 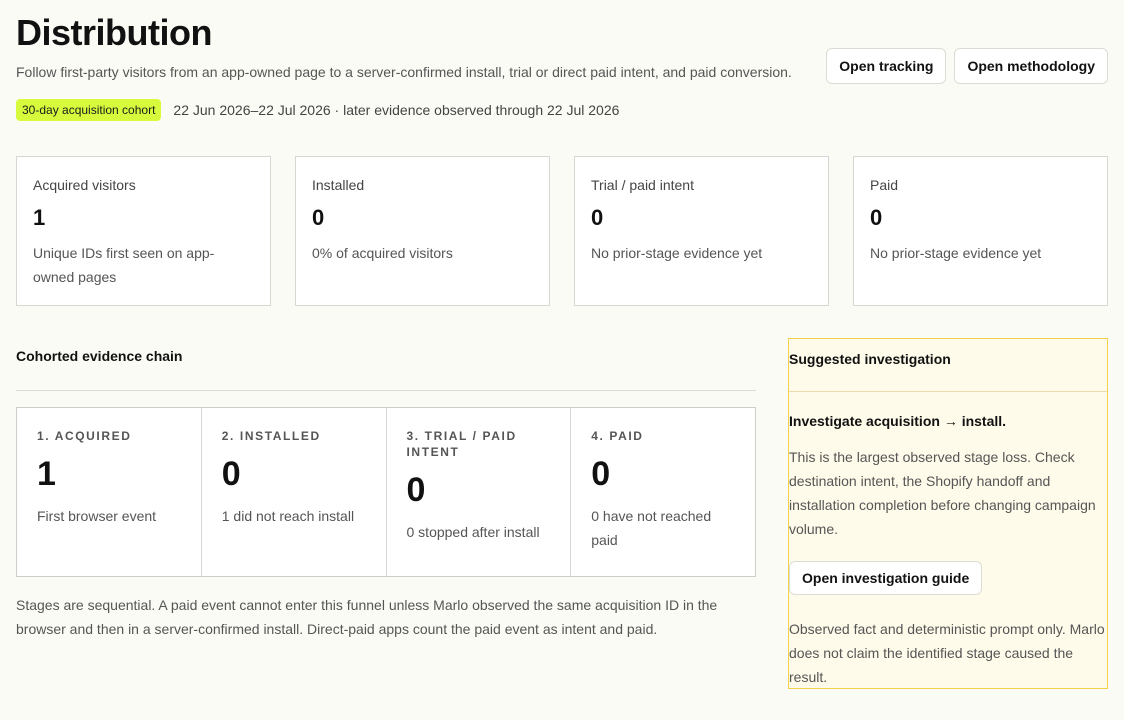 I want to click on stage-installed: 2. INSTALLED 0 1 did not reach install, so click(x=294, y=492).